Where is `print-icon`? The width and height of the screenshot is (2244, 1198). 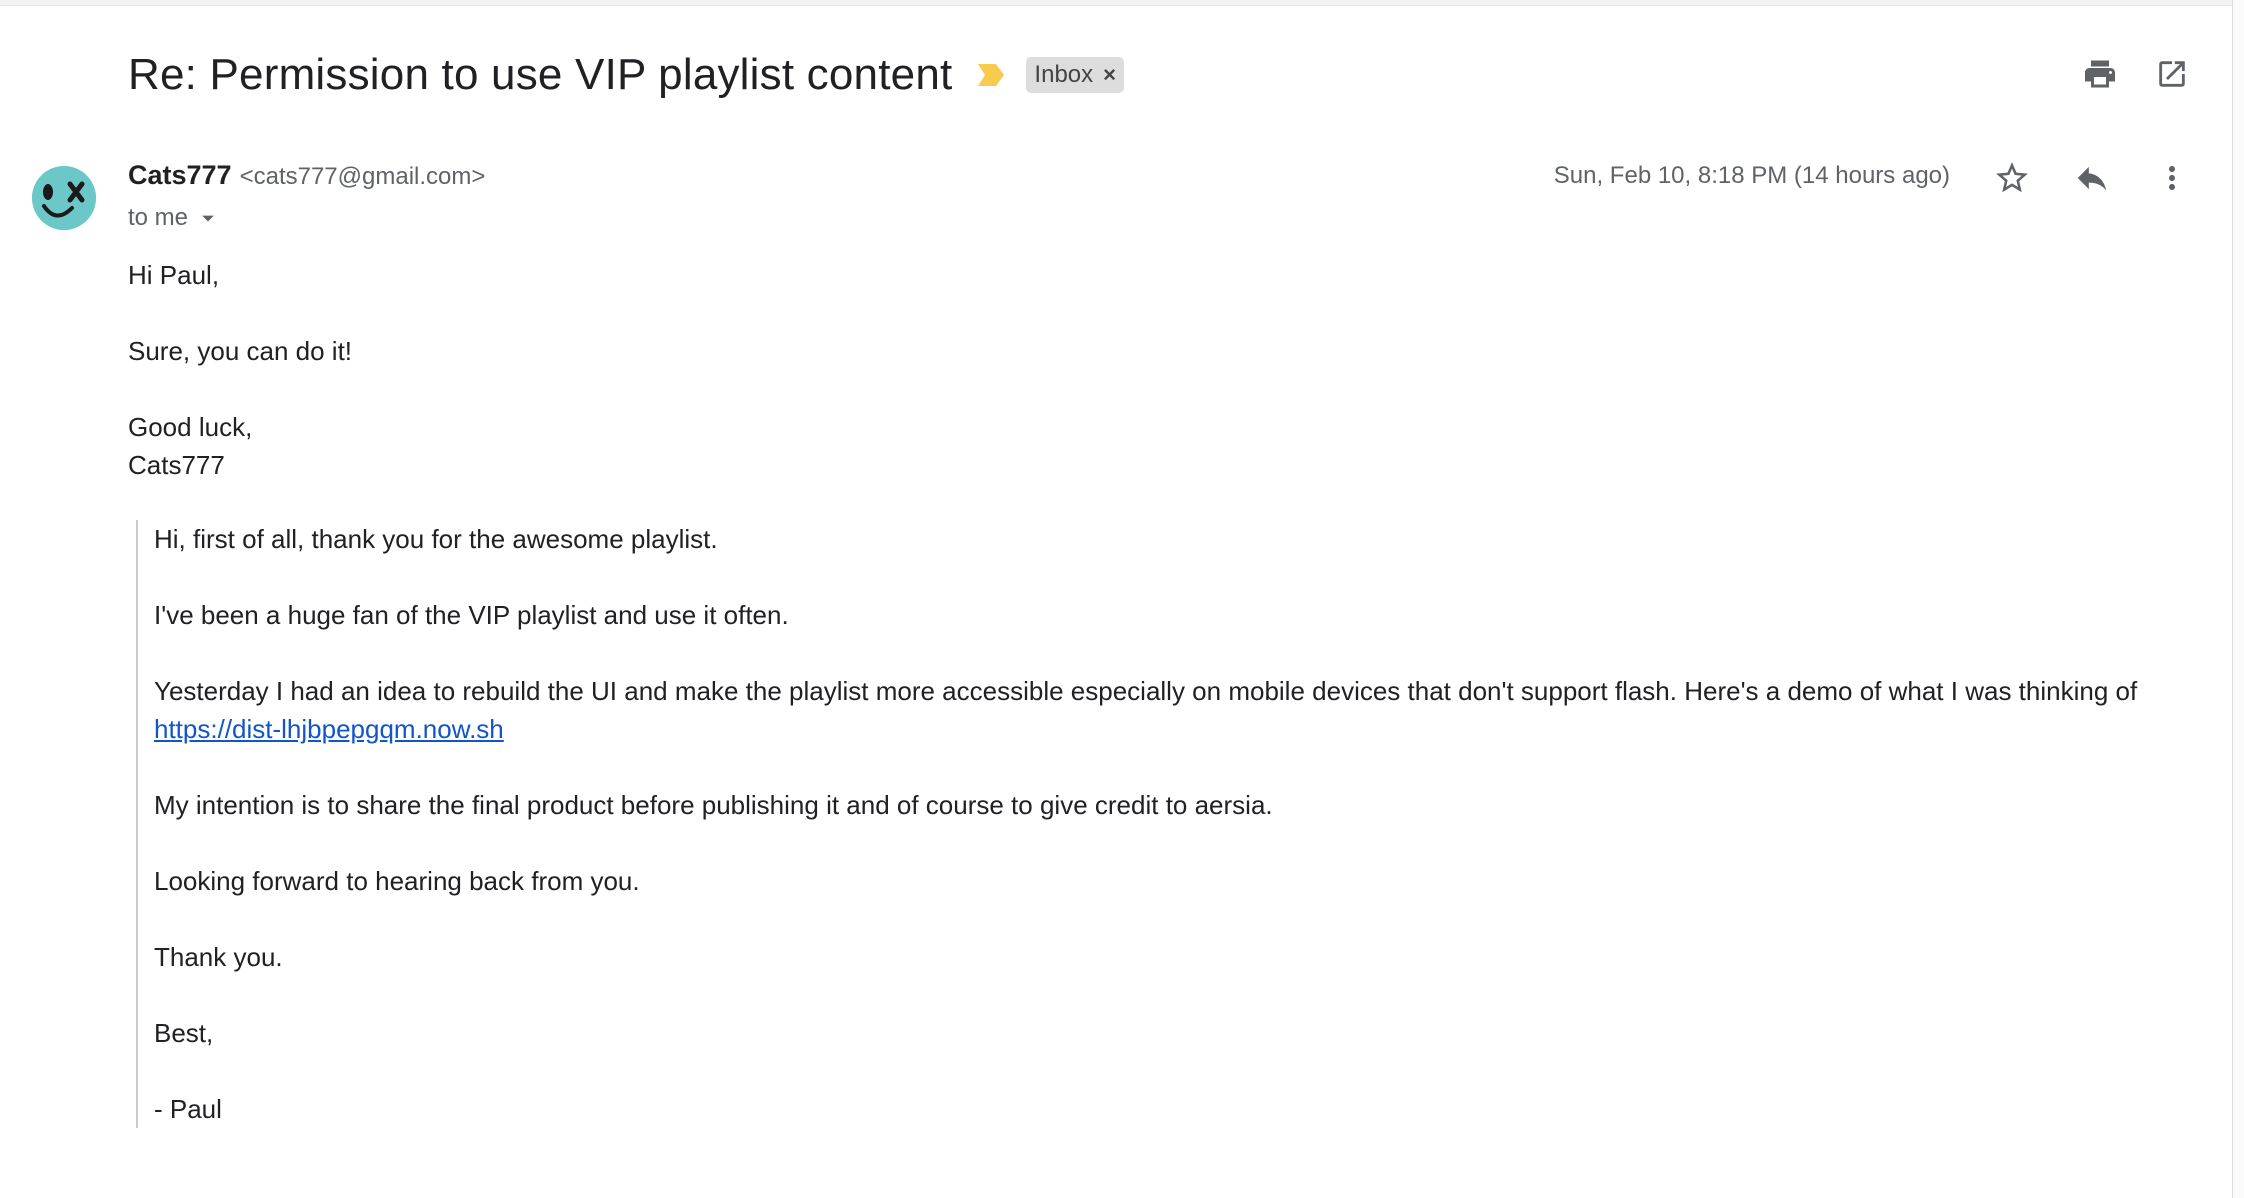 print-icon is located at coordinates (2100, 74).